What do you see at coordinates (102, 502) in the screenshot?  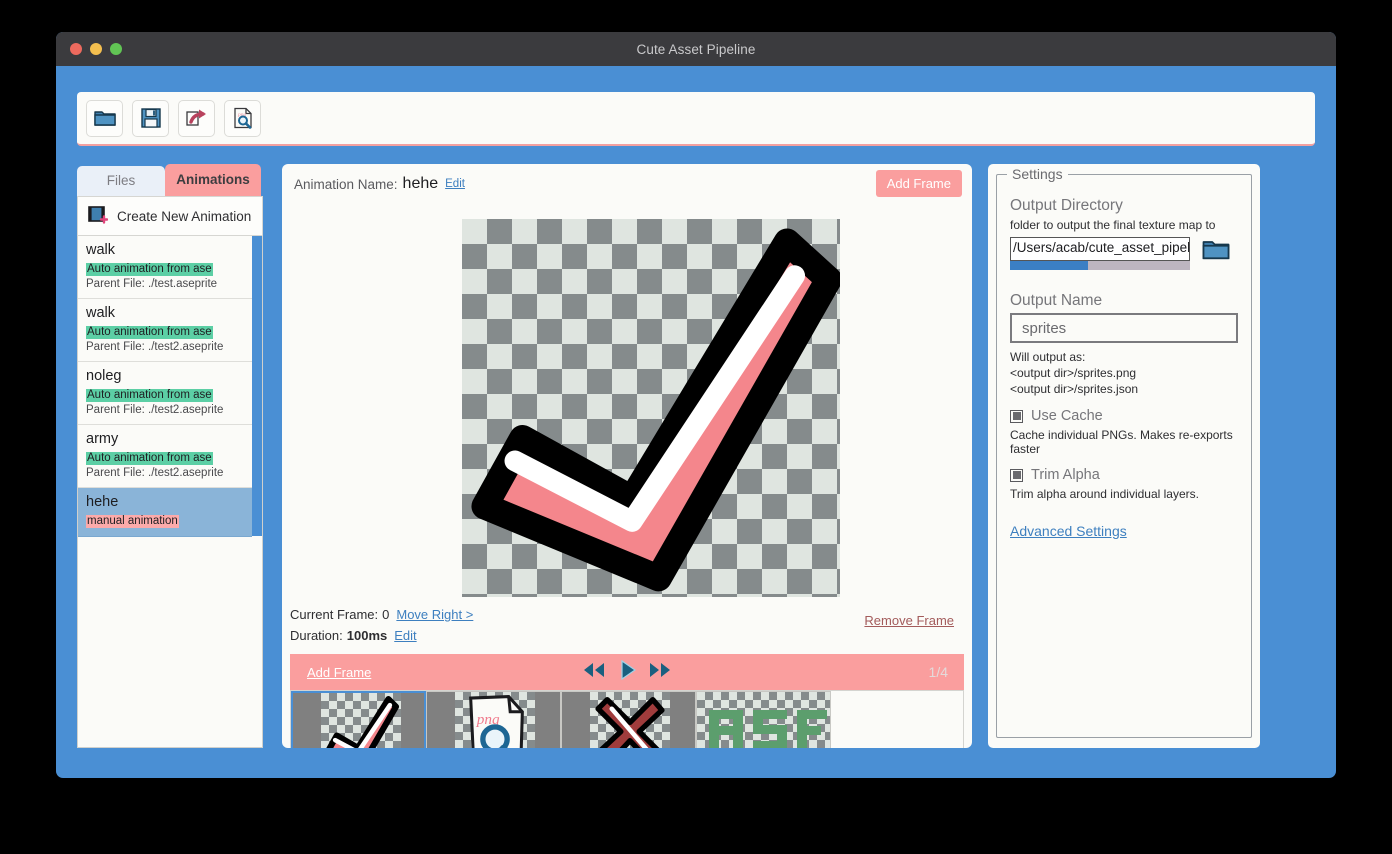 I see `animation-item-name: hehe` at bounding box center [102, 502].